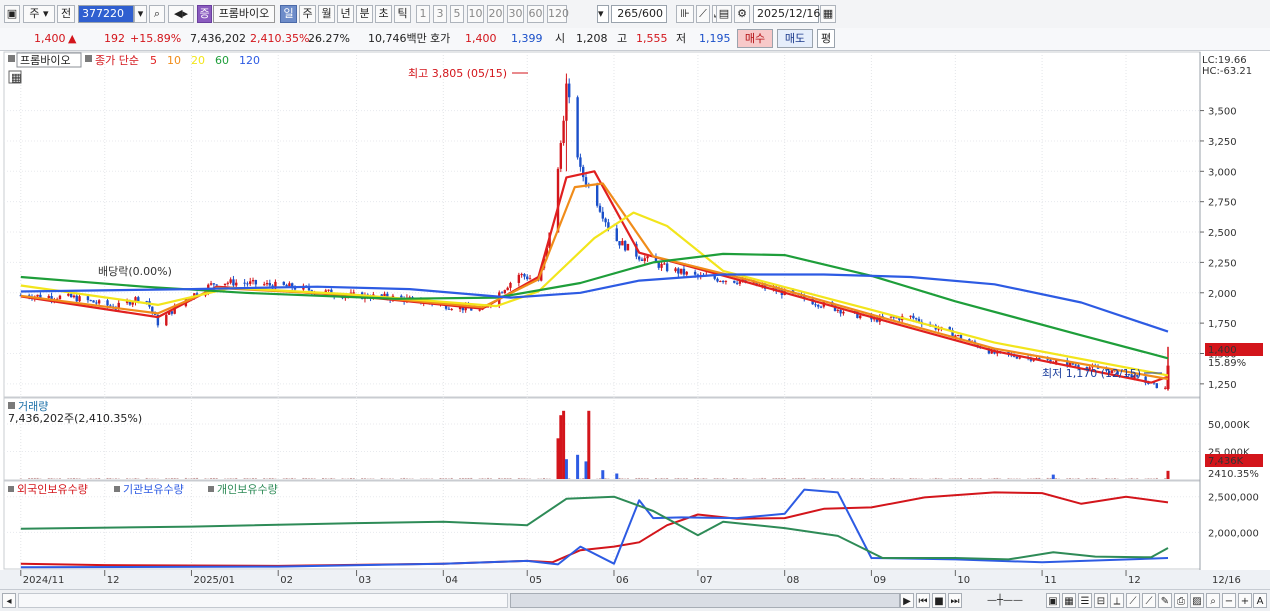 The height and width of the screenshot is (611, 1270). Describe the element at coordinates (923, 600) in the screenshot. I see `rewind-icon: ⏮` at that location.